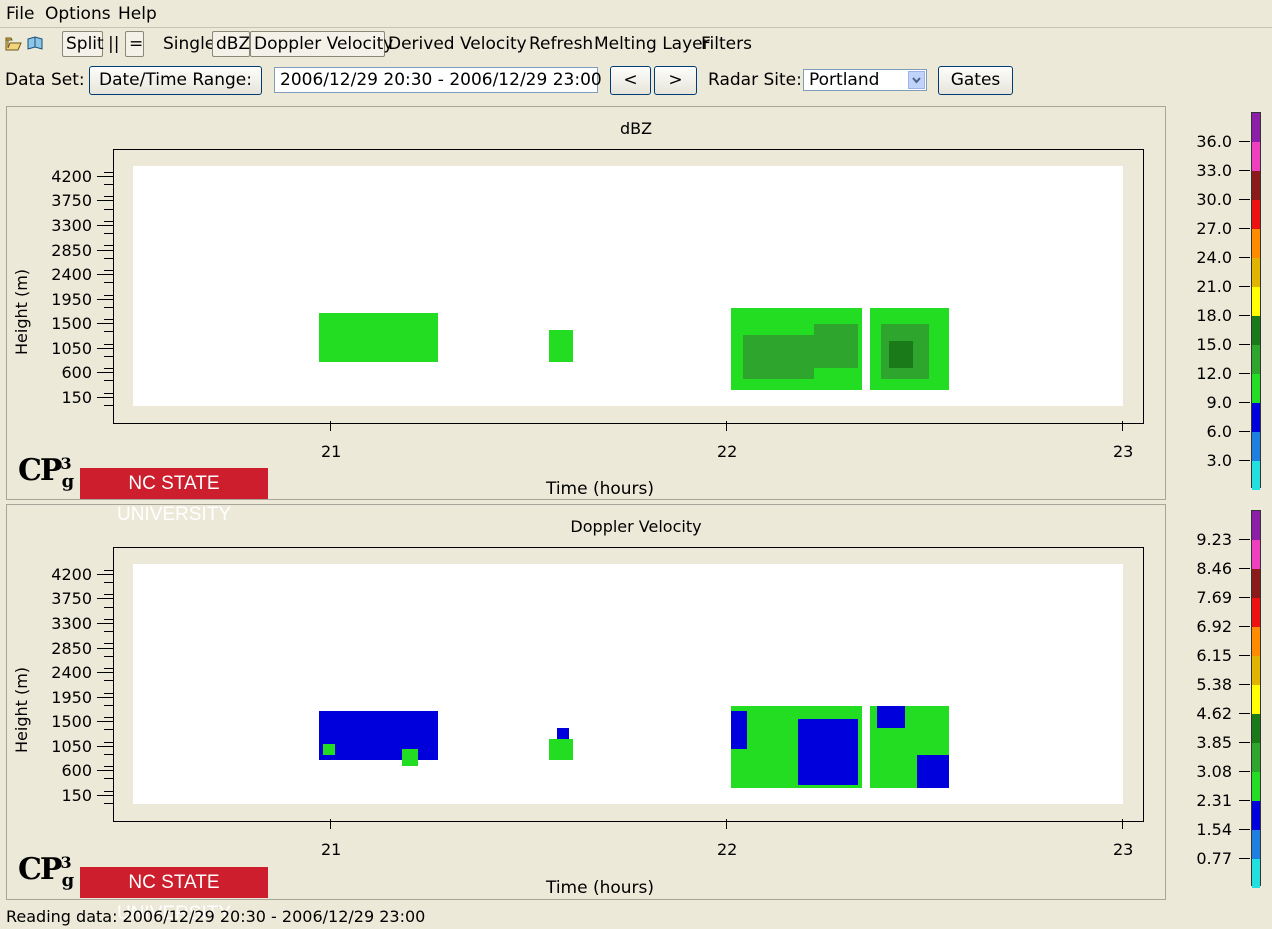  I want to click on colorbar-label: 6.92, so click(1214, 626).